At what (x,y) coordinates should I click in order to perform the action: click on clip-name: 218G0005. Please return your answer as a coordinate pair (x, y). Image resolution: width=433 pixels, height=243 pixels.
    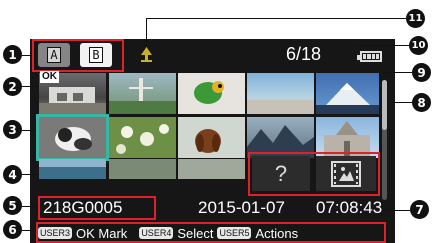
    Looking at the image, I should click on (83, 207).